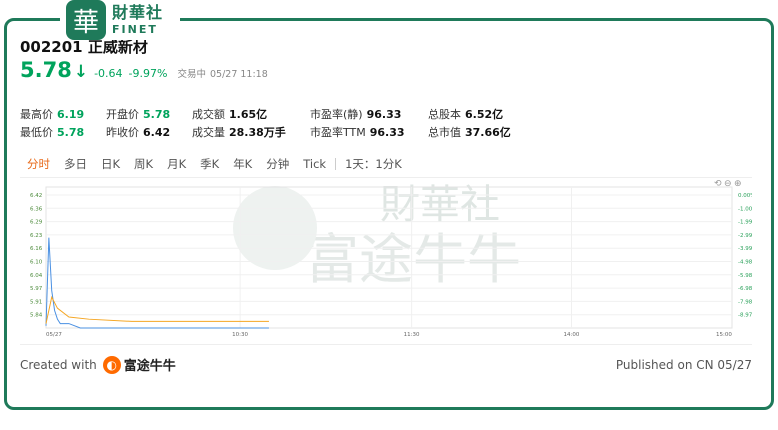 The height and width of the screenshot is (430, 778). I want to click on stat-value: 1.65亿, so click(248, 114).